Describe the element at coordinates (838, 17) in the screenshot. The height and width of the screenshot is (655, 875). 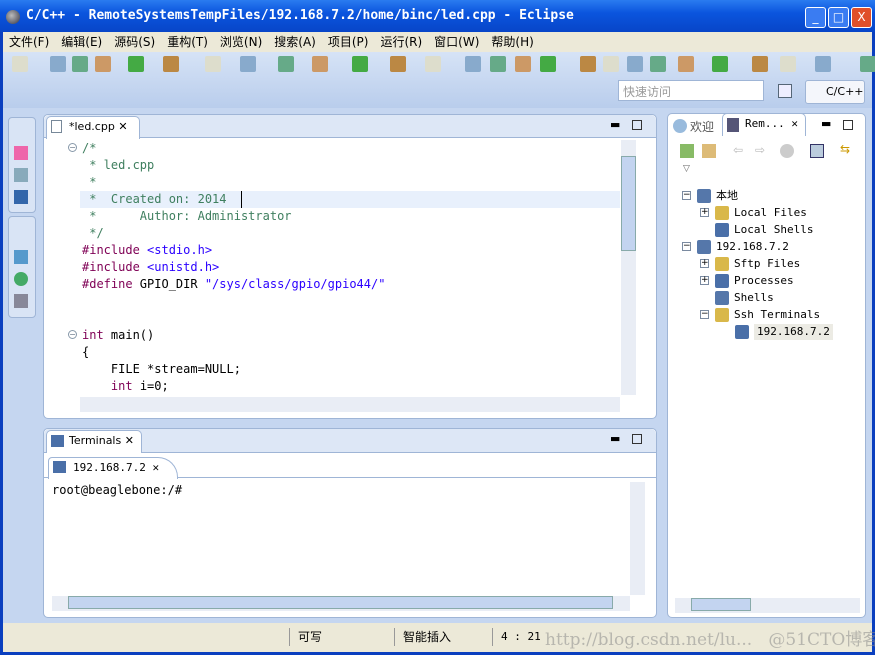
I see `maximize-button: □` at that location.